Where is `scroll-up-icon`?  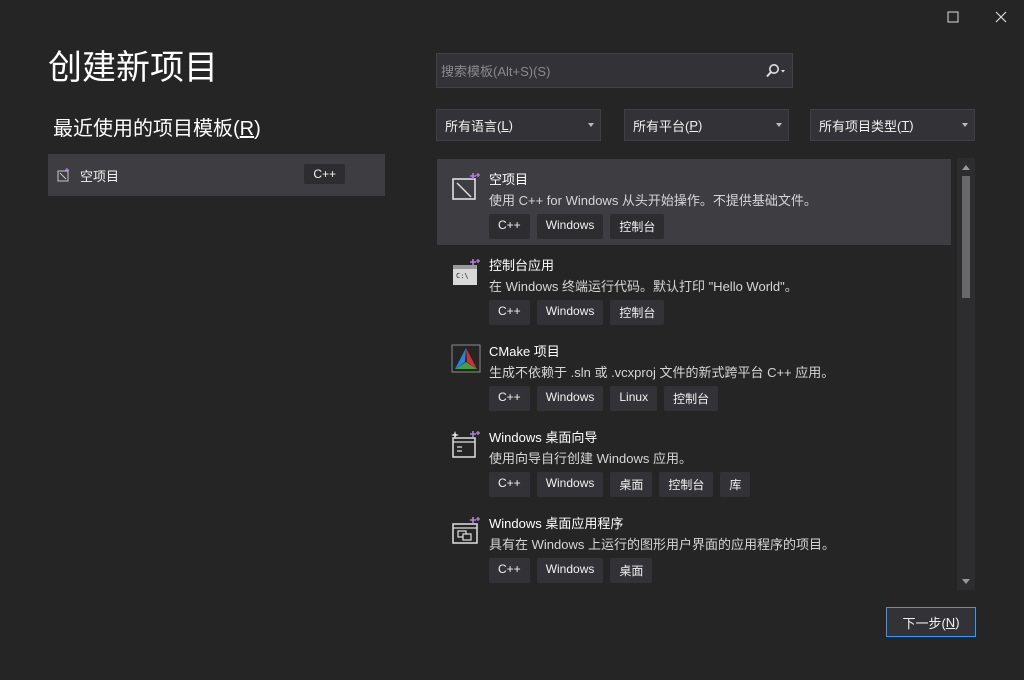
scroll-up-icon is located at coordinates (966, 167).